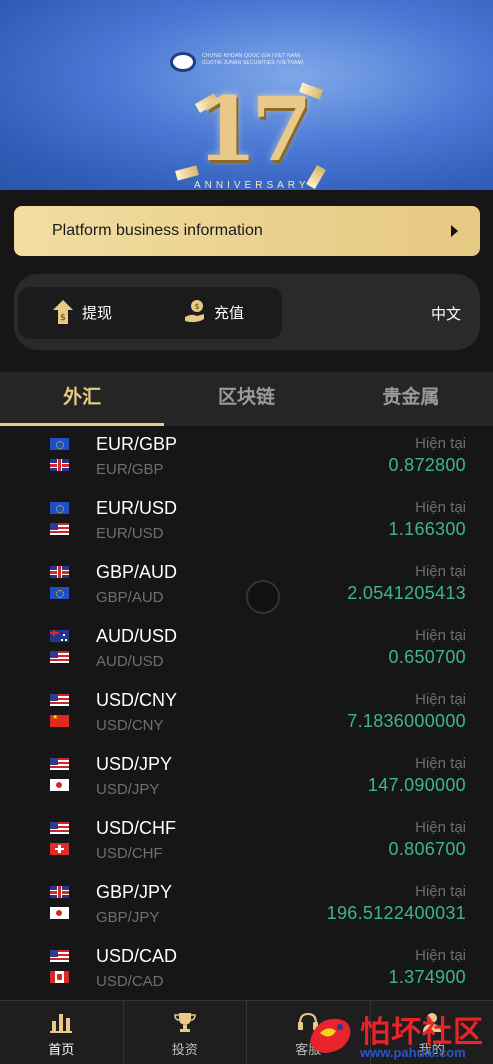  Describe the element at coordinates (246, 778) in the screenshot. I see `pair-row: USD/JPY USD/JPY Hiện tại 147.090000` at that location.